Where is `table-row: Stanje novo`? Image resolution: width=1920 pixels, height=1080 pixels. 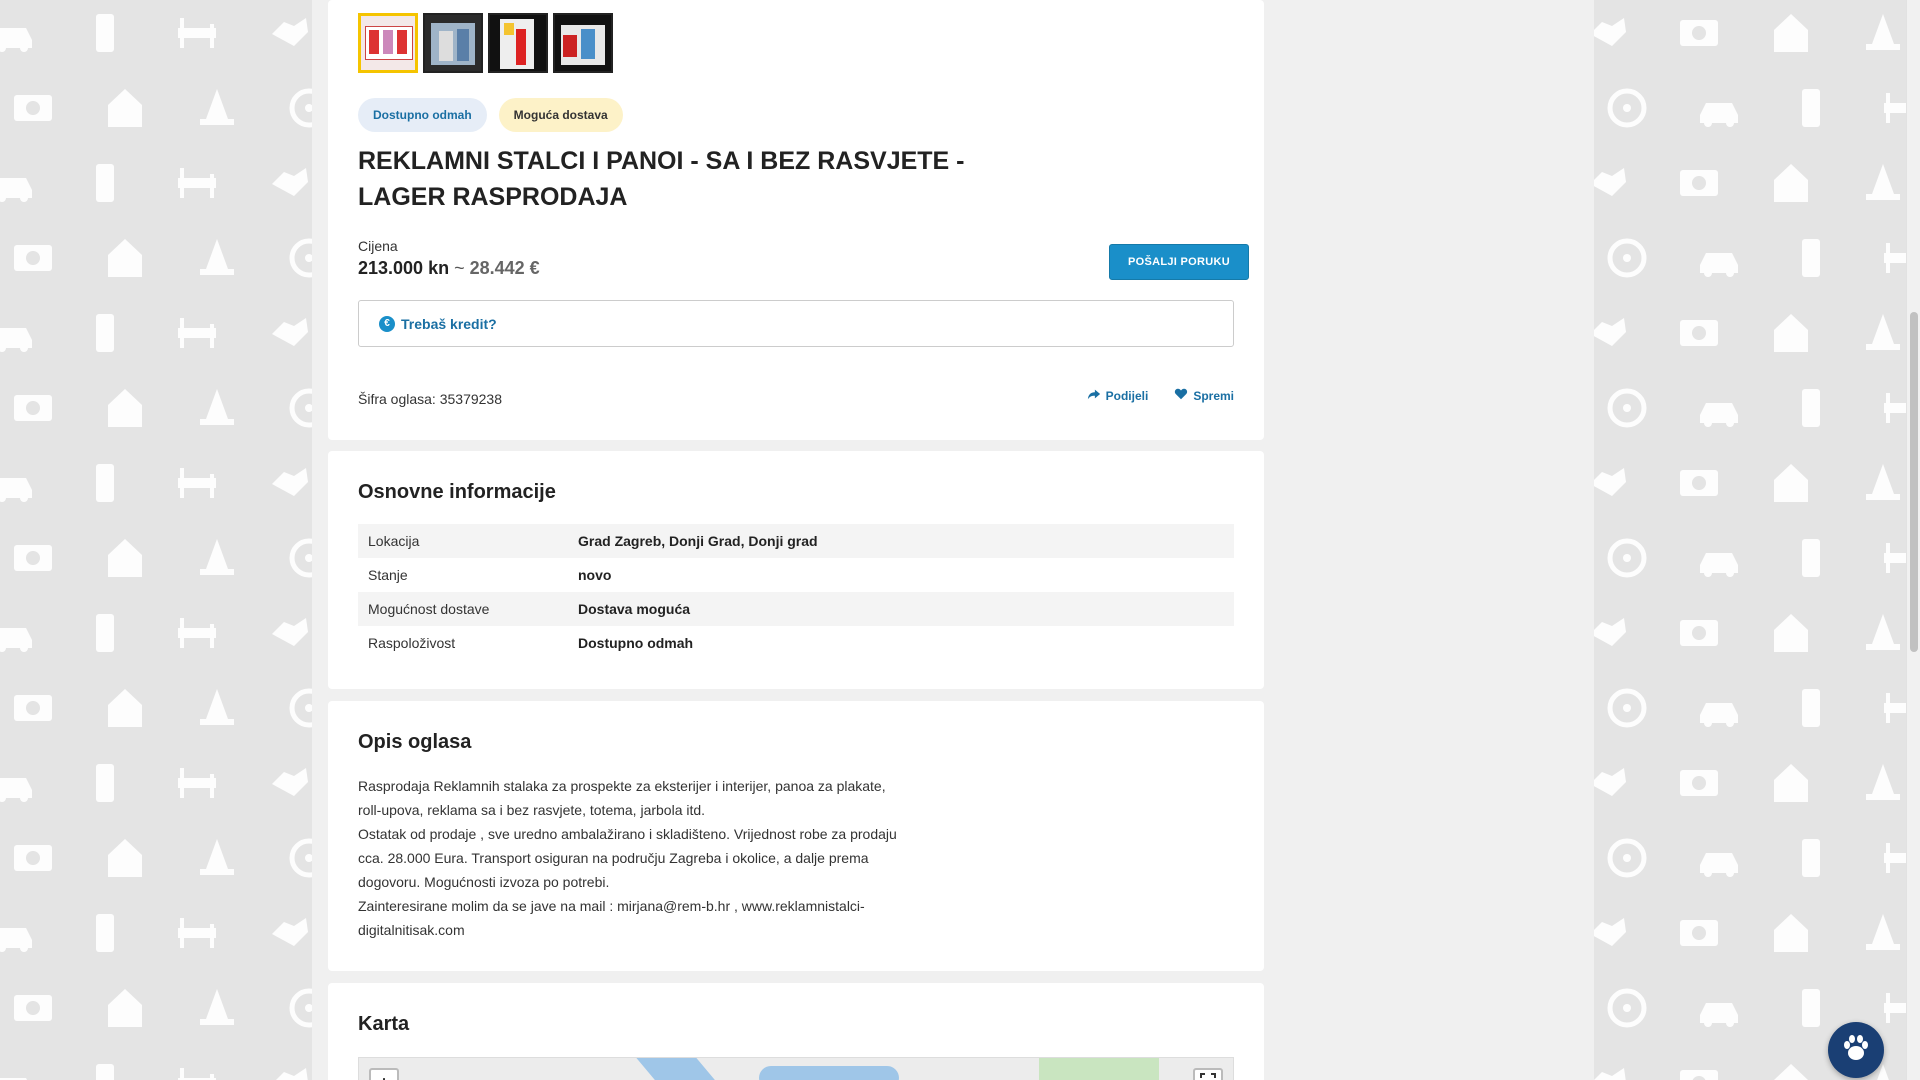 table-row: Stanje novo is located at coordinates (796, 575).